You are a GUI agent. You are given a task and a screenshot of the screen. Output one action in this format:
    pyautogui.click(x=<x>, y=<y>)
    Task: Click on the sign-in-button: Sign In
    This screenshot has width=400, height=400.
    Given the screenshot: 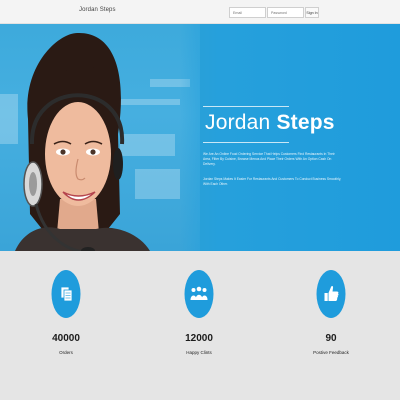 What is the action you would take?
    pyautogui.click(x=312, y=12)
    